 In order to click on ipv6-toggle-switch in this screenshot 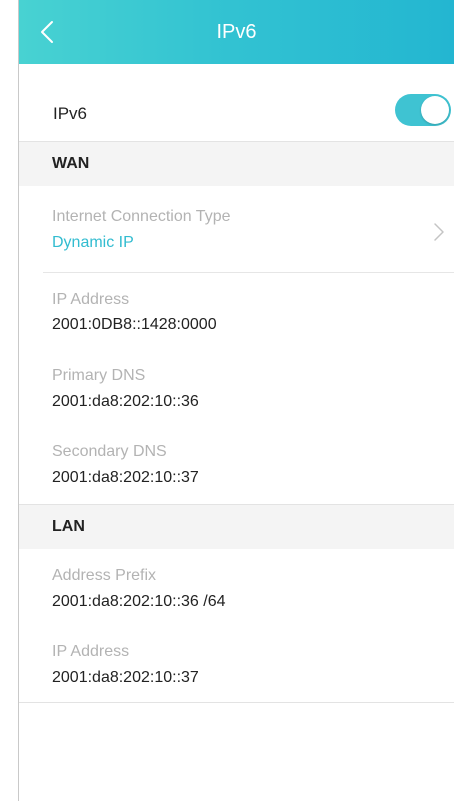, I will do `click(423, 110)`.